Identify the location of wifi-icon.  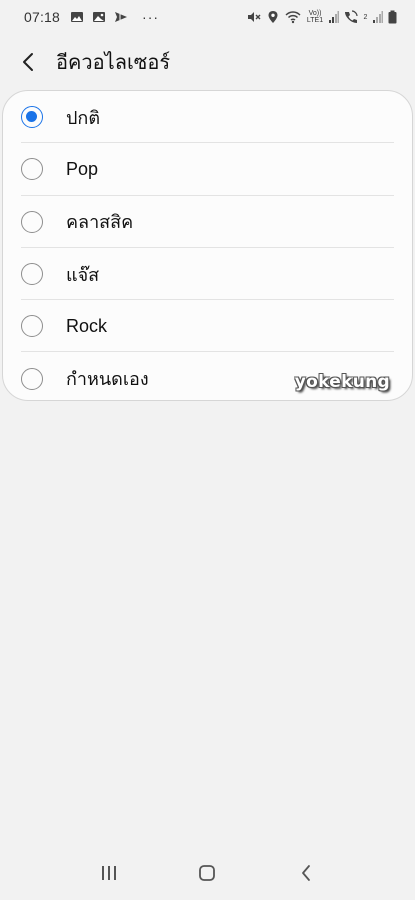
(293, 17).